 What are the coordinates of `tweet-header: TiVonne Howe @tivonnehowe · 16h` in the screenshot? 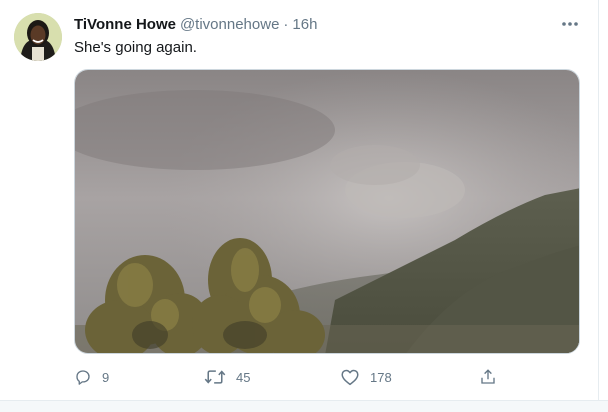 It's located at (195, 24).